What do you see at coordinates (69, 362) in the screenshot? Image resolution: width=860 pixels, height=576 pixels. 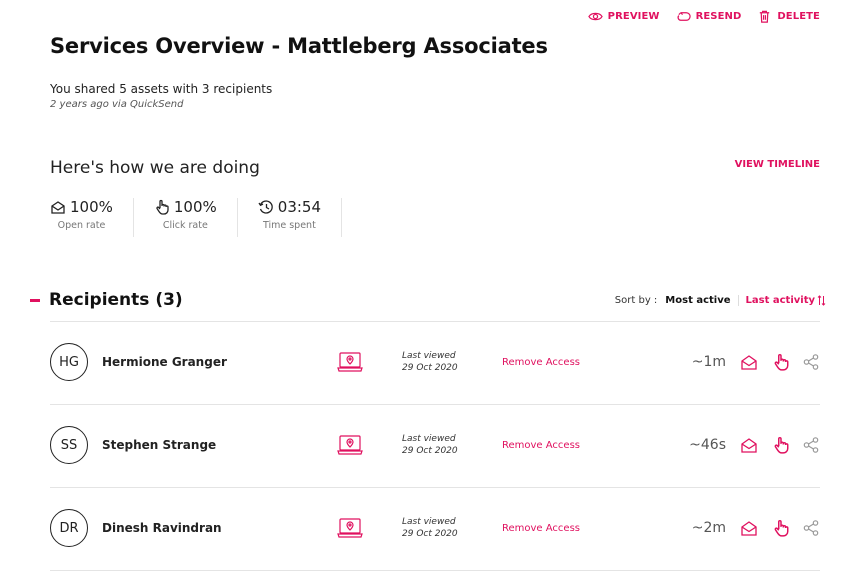 I see `avatar: HG` at bounding box center [69, 362].